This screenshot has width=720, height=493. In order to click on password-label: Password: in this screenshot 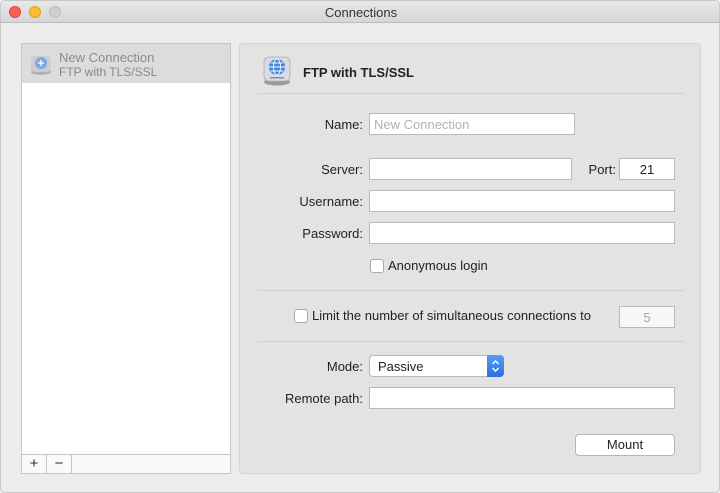, I will do `click(332, 233)`.